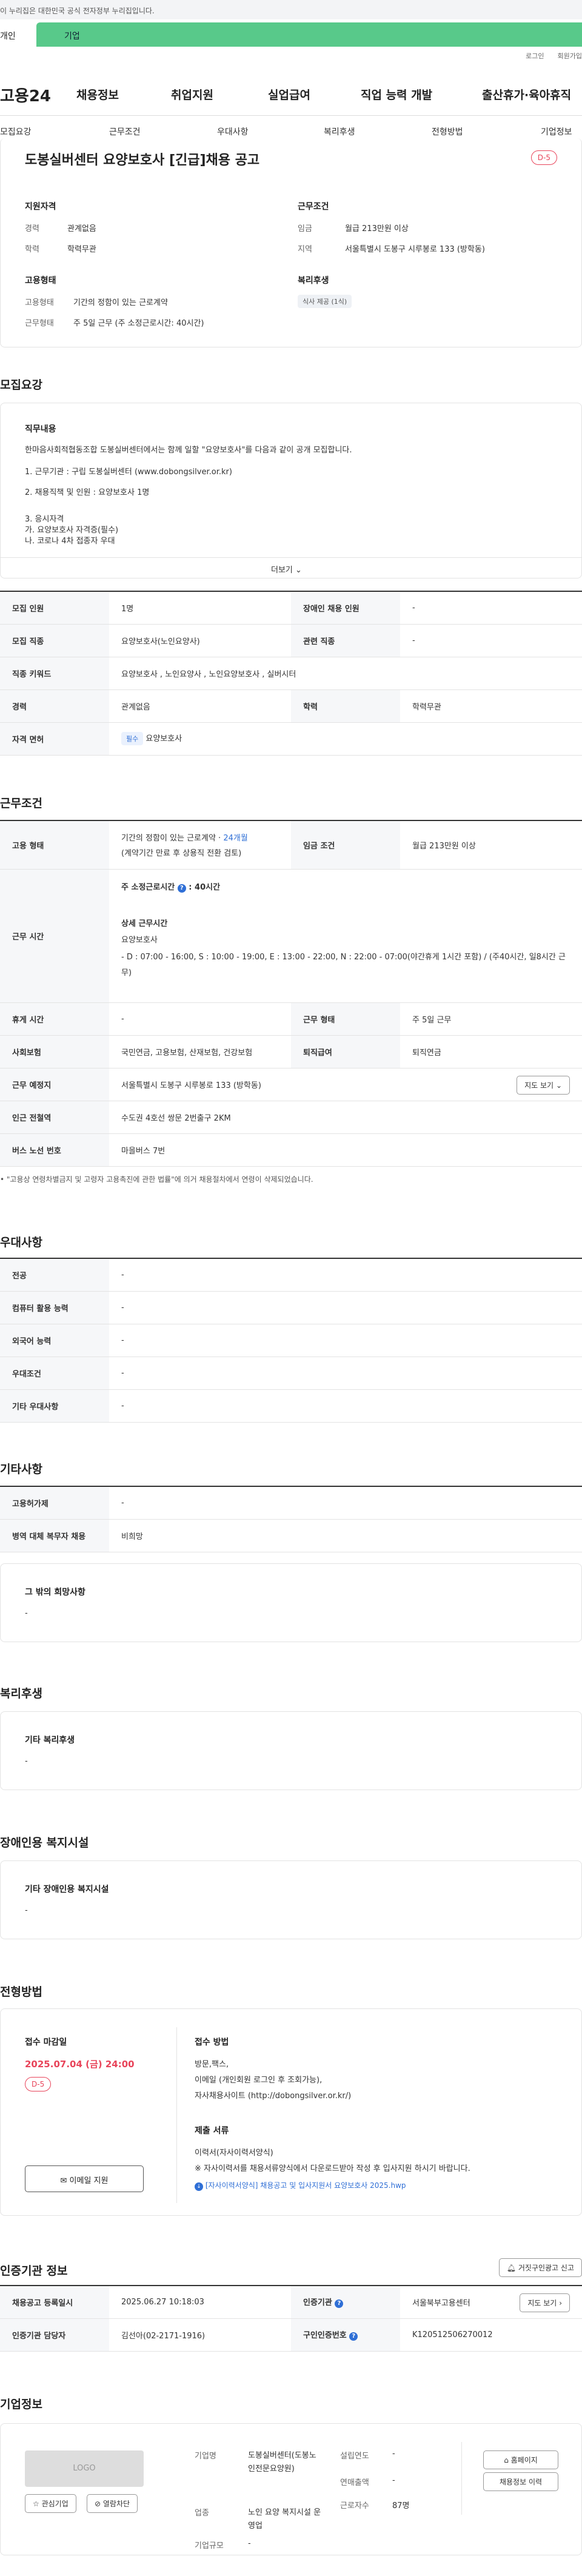  Describe the element at coordinates (200, 706) in the screenshot. I see `cell-value: 관계없음` at that location.